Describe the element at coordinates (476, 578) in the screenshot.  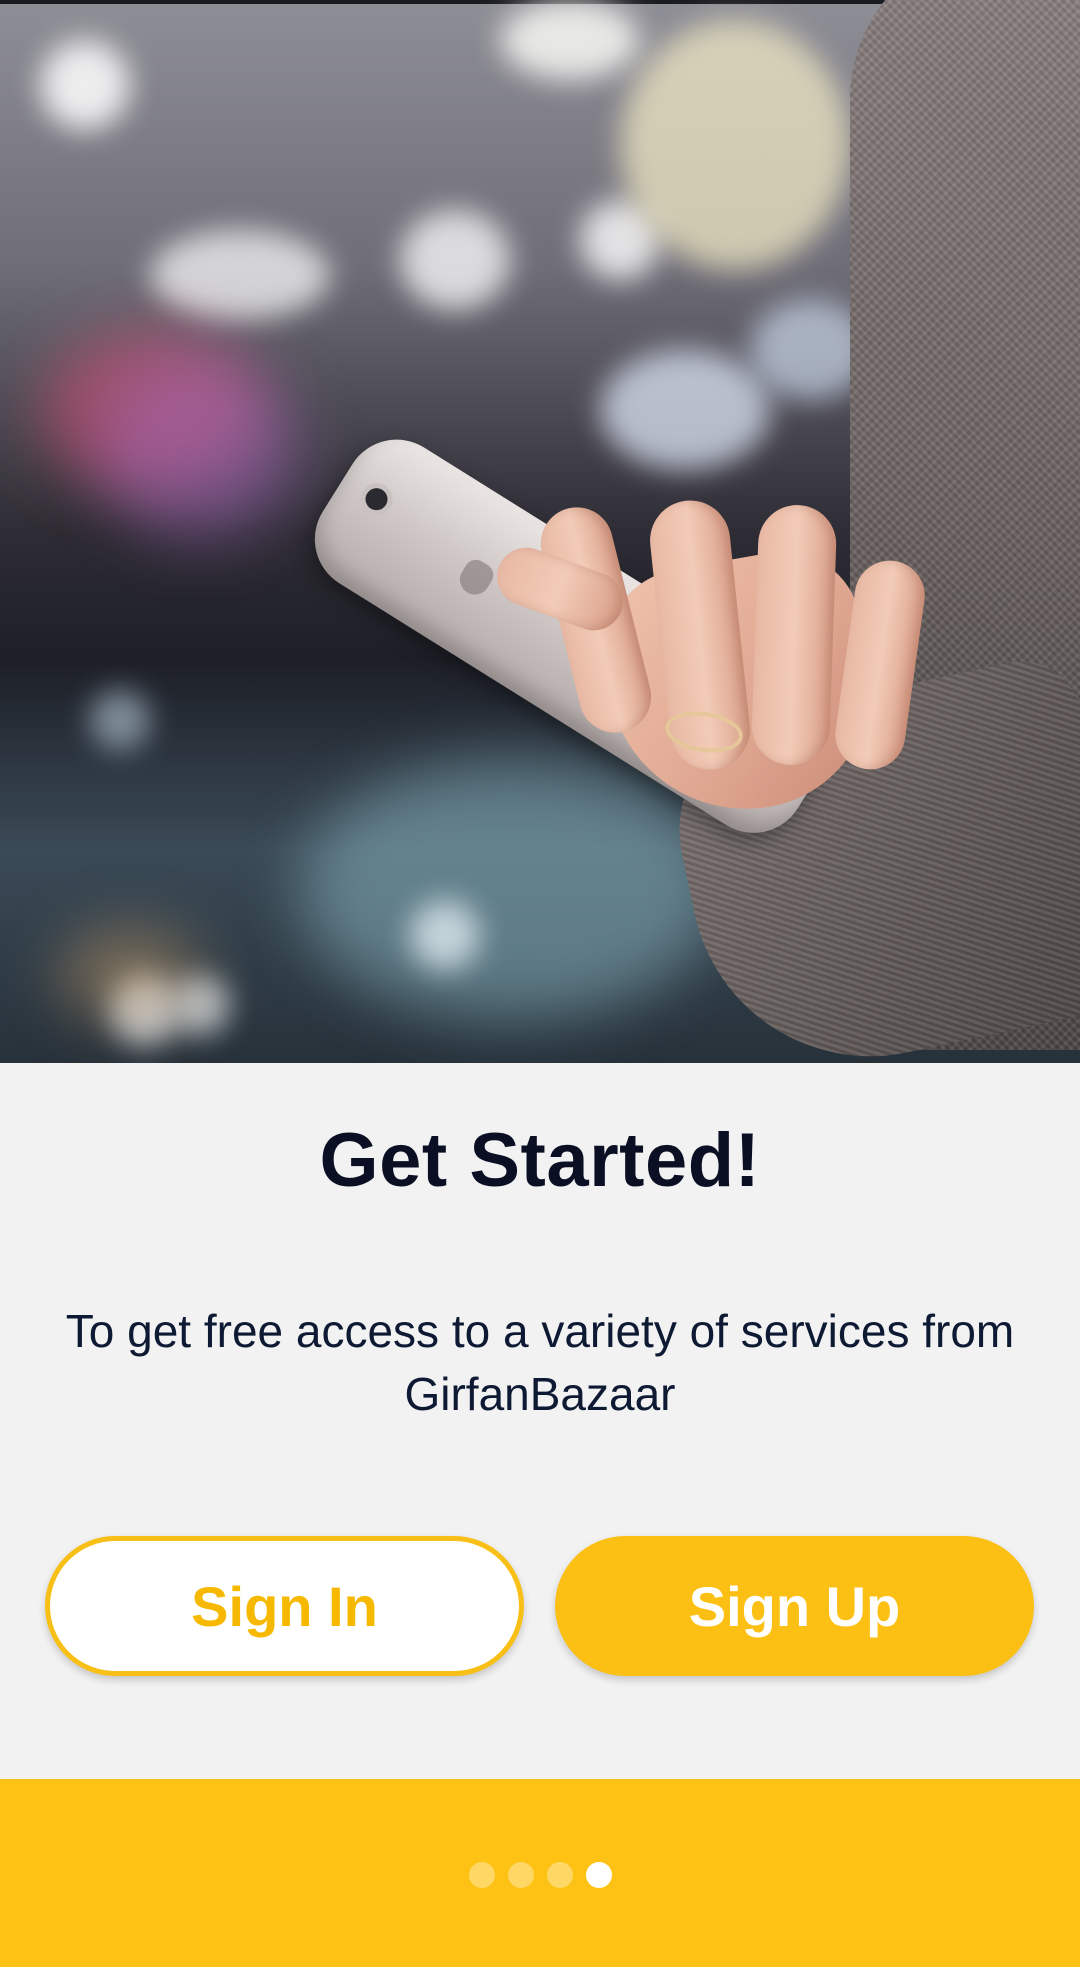
I see `apple-logo-icon` at that location.